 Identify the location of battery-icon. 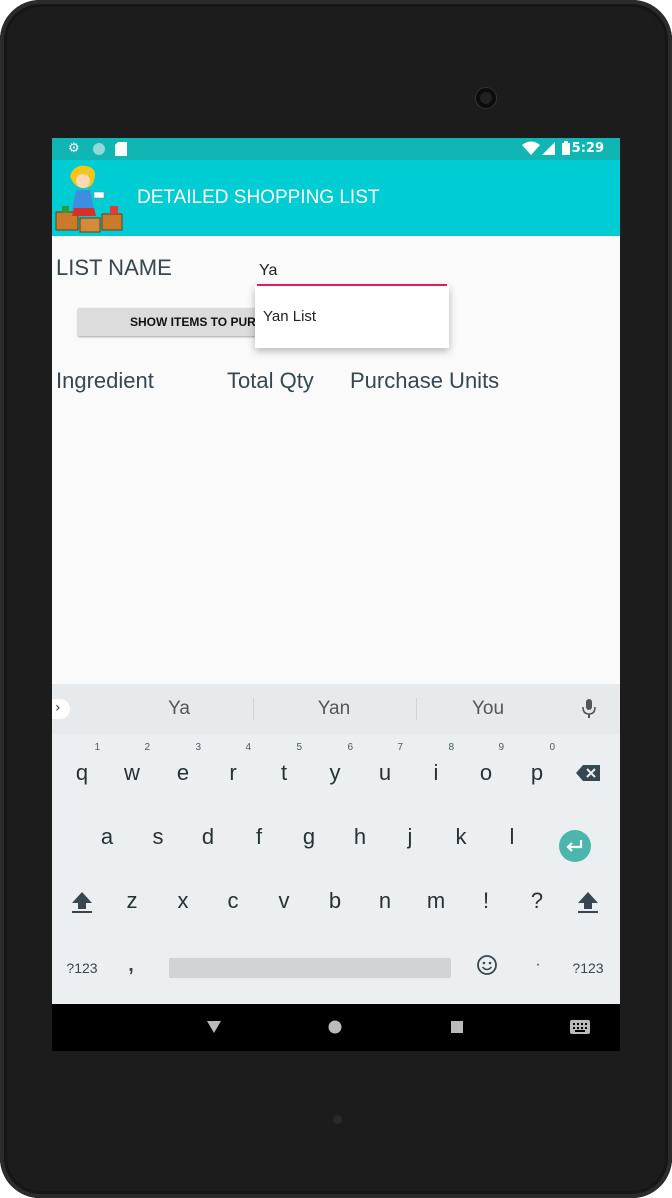
(566, 150).